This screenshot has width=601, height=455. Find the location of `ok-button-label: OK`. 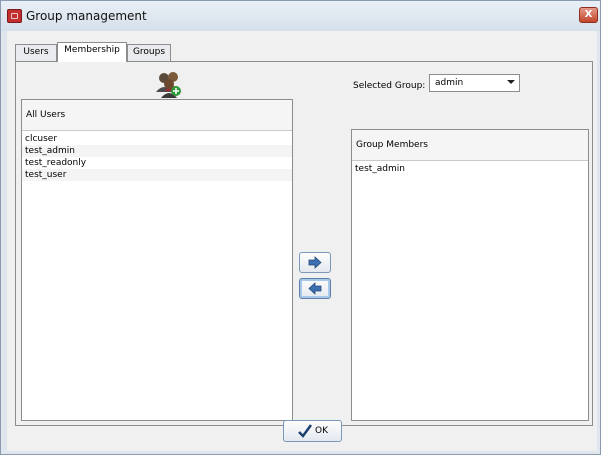

ok-button-label: OK is located at coordinates (321, 431).